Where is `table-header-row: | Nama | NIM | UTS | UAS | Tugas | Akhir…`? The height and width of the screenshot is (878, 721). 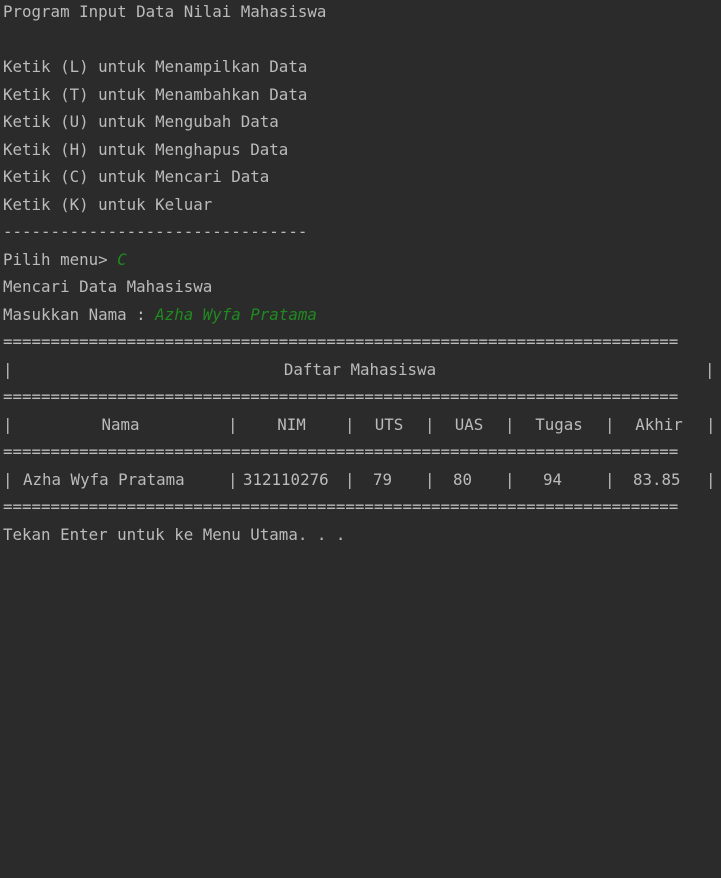
table-header-row: | Nama | NIM | UTS | UAS | Tugas | Akhir… is located at coordinates (362, 425).